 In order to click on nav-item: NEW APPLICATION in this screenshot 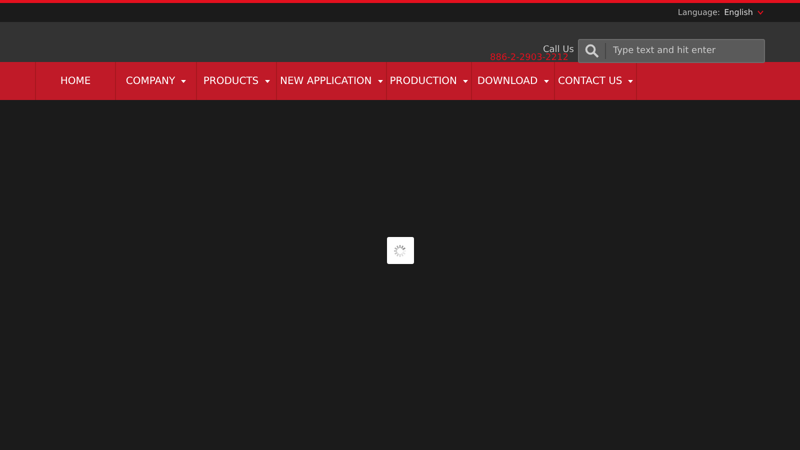, I will do `click(331, 81)`.